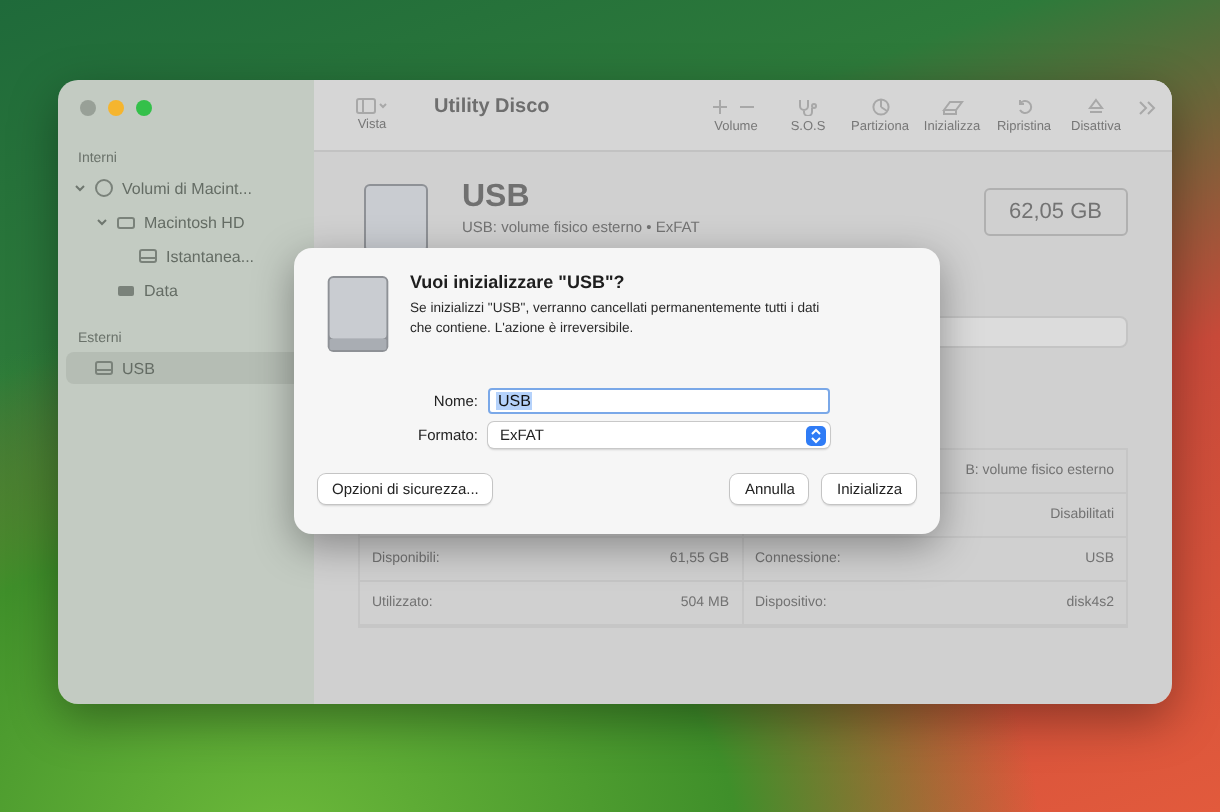 Image resolution: width=1220 pixels, height=812 pixels. What do you see at coordinates (659, 401) in the screenshot?
I see `name-field: USB` at bounding box center [659, 401].